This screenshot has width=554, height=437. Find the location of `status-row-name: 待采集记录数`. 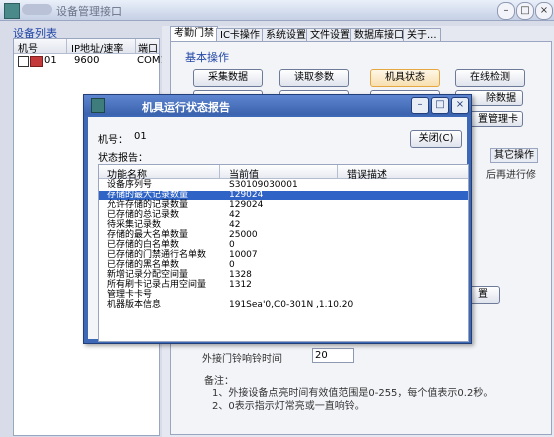

status-row-name: 待采集记录数 is located at coordinates (134, 225).